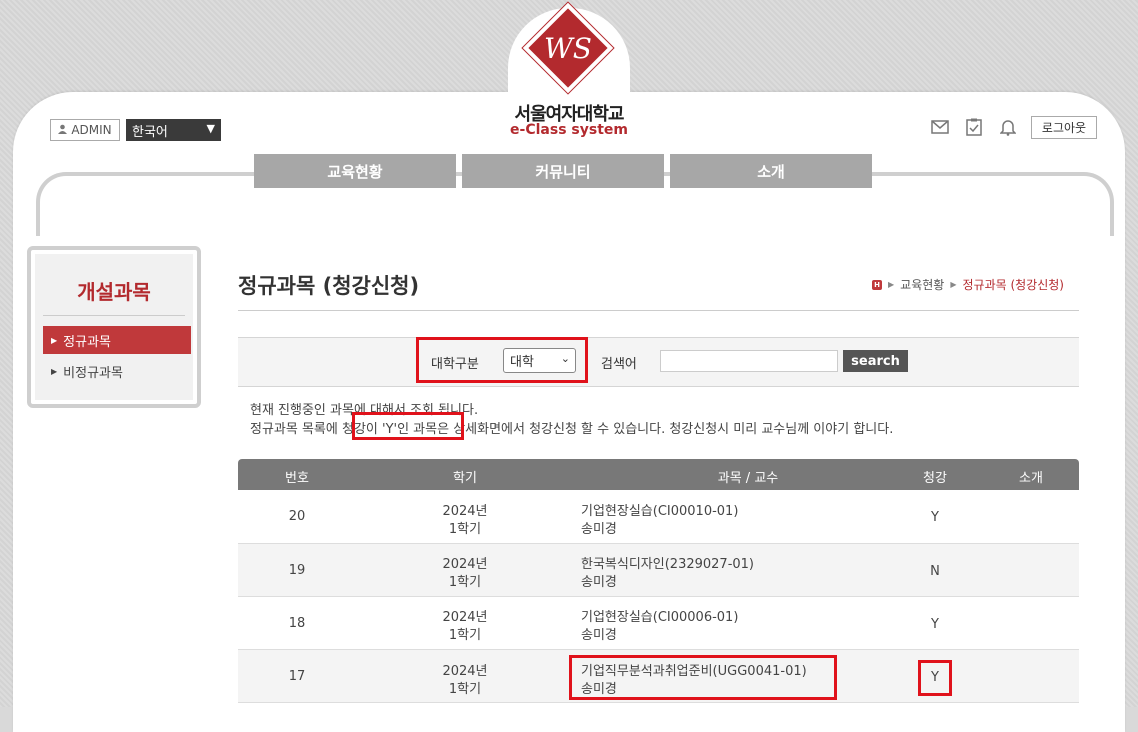 This screenshot has width=1138, height=732. I want to click on breadcrumb-current: 정규과목 (청강신청), so click(1013, 285).